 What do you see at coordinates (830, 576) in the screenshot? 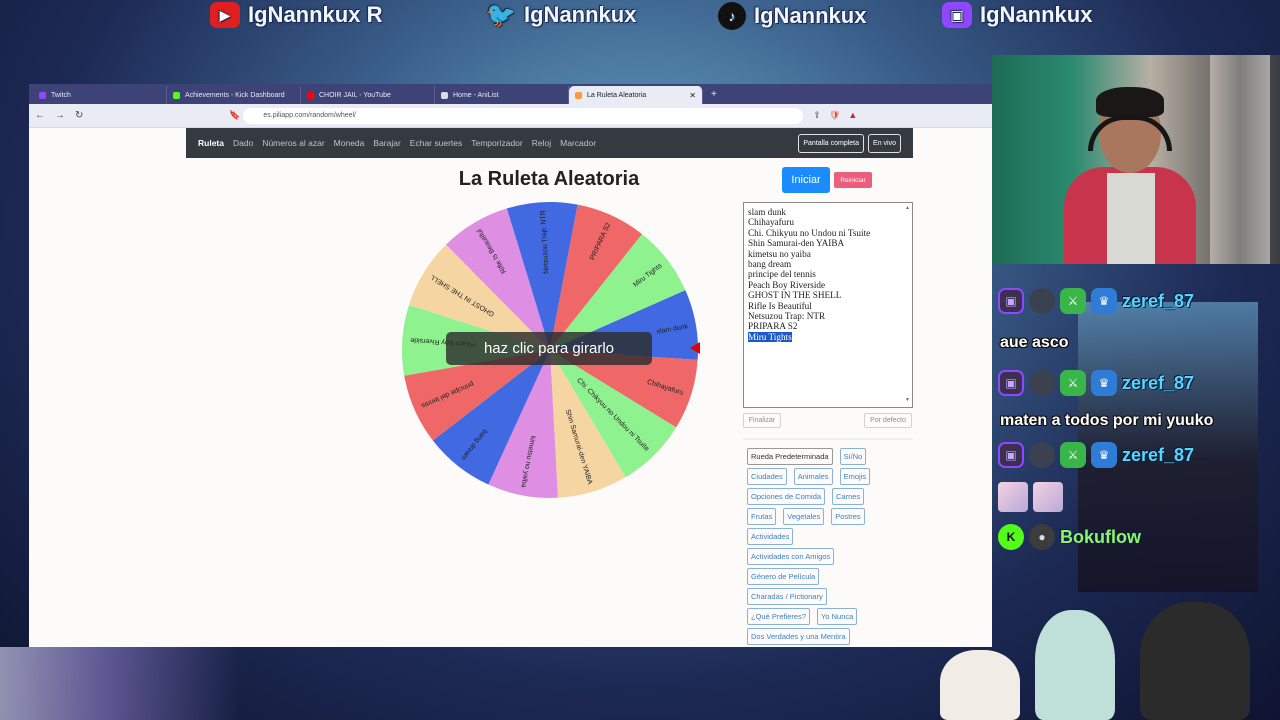
I see `preset-row: Género de Película` at bounding box center [830, 576].